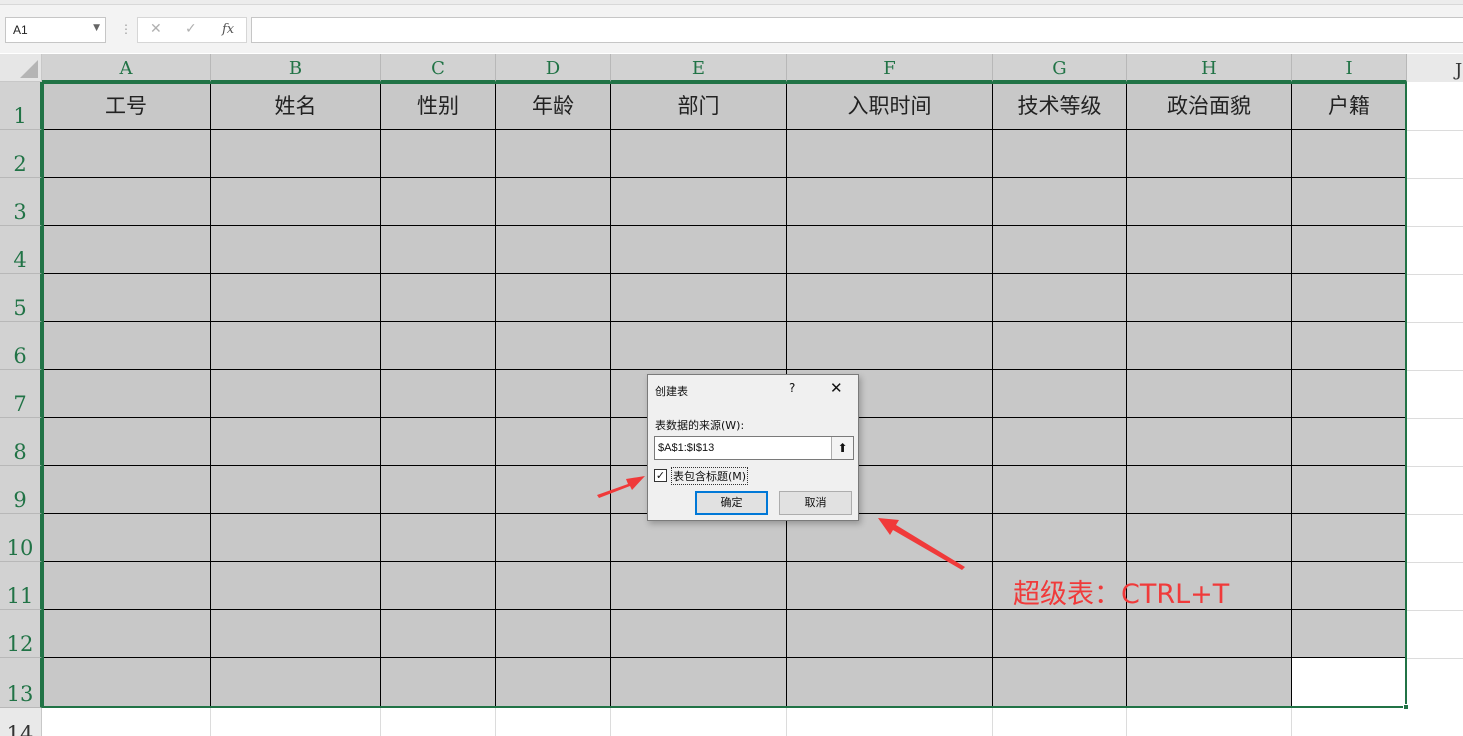 This screenshot has width=1463, height=736. I want to click on cell-f1: 入职时间, so click(890, 106).